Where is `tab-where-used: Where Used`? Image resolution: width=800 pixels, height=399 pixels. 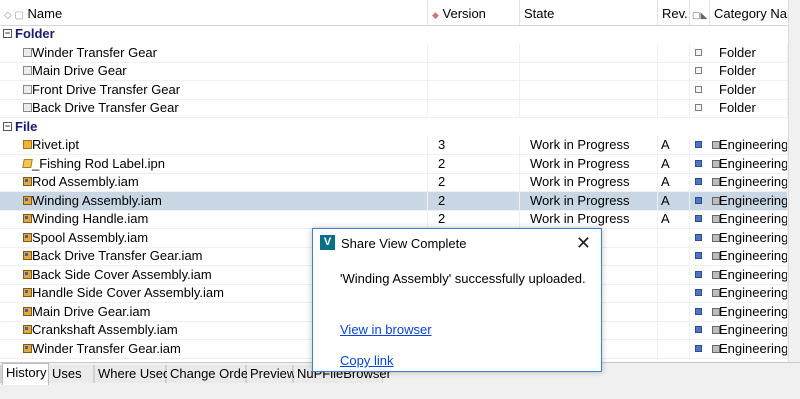 tab-where-used: Where Used is located at coordinates (132, 374).